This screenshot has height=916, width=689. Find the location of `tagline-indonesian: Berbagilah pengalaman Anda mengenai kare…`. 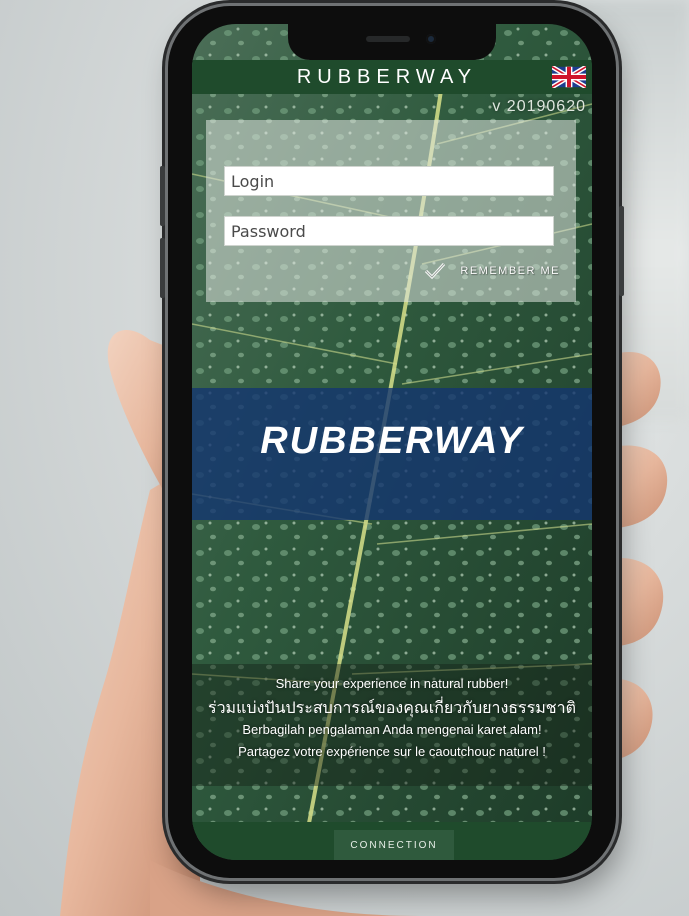

tagline-indonesian: Berbagilah pengalaman Anda mengenai kare… is located at coordinates (392, 729).